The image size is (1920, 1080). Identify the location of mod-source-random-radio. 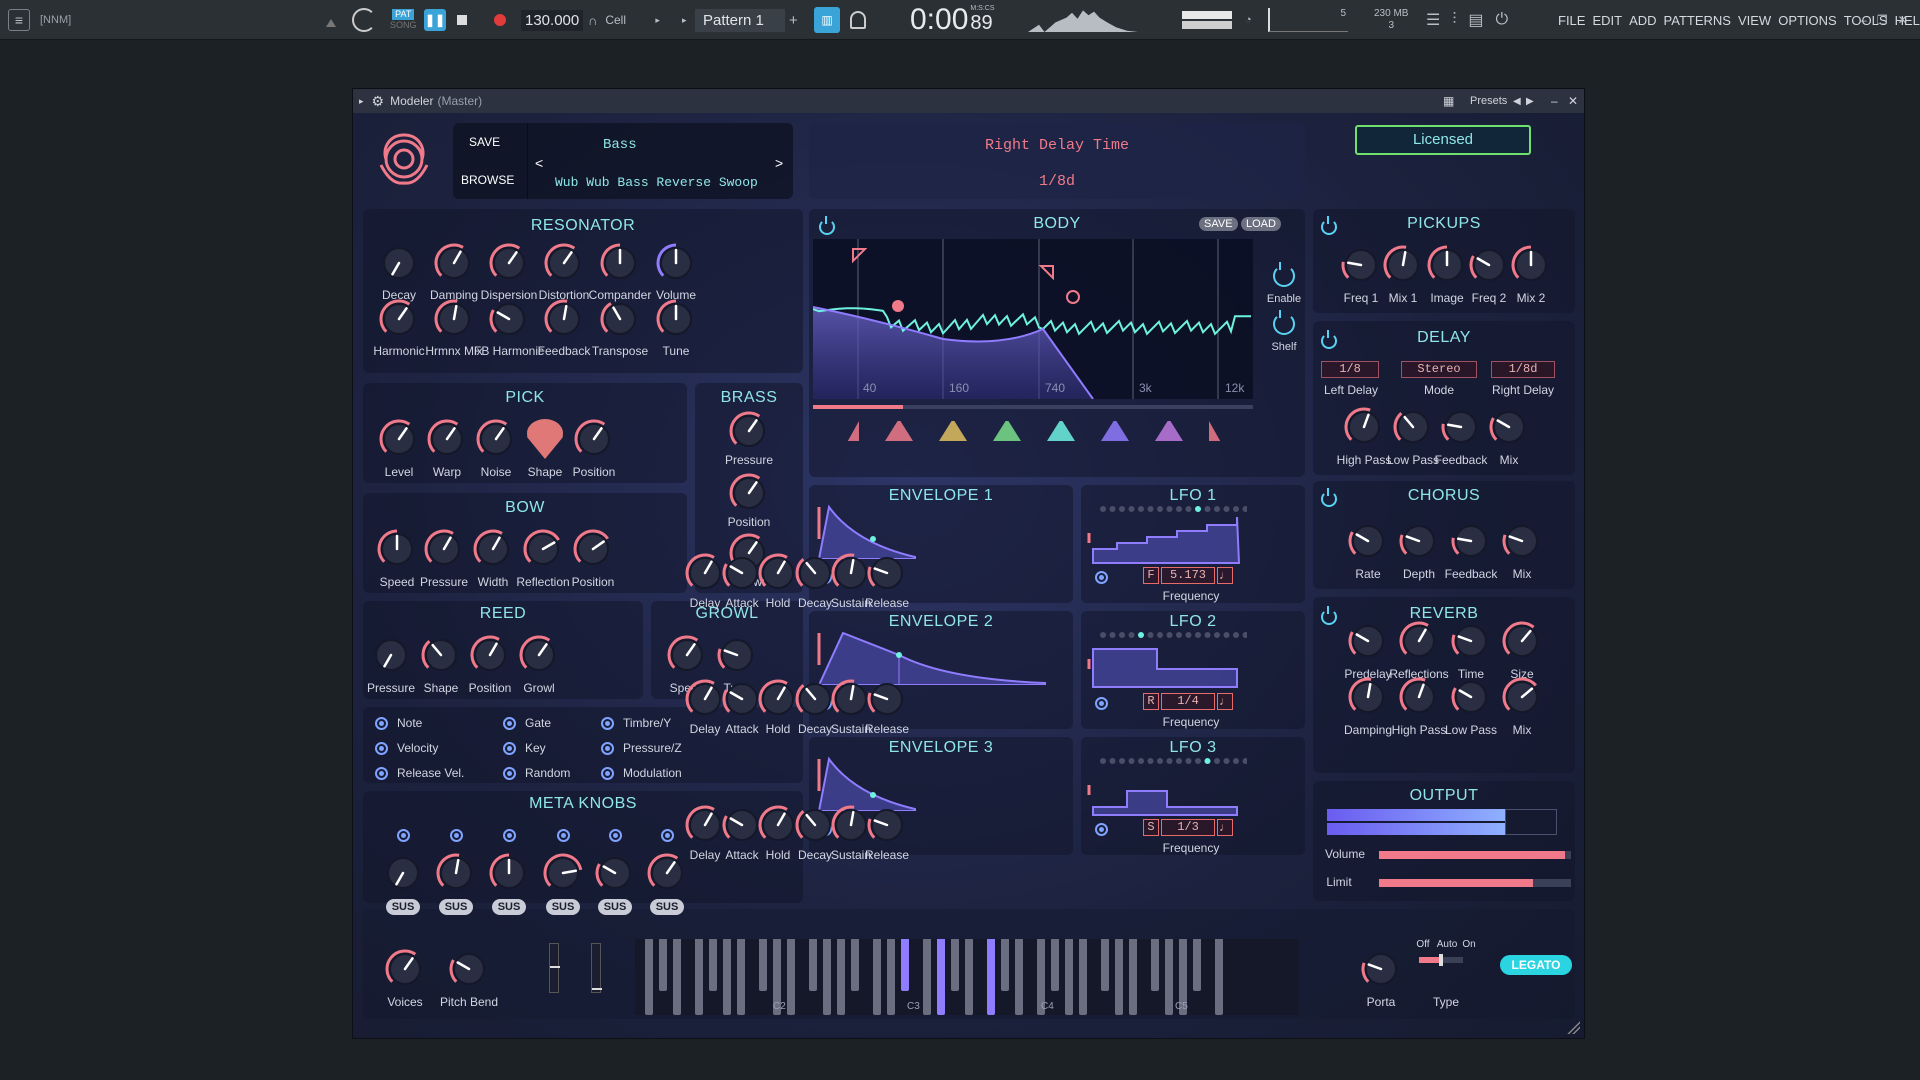
(509, 773).